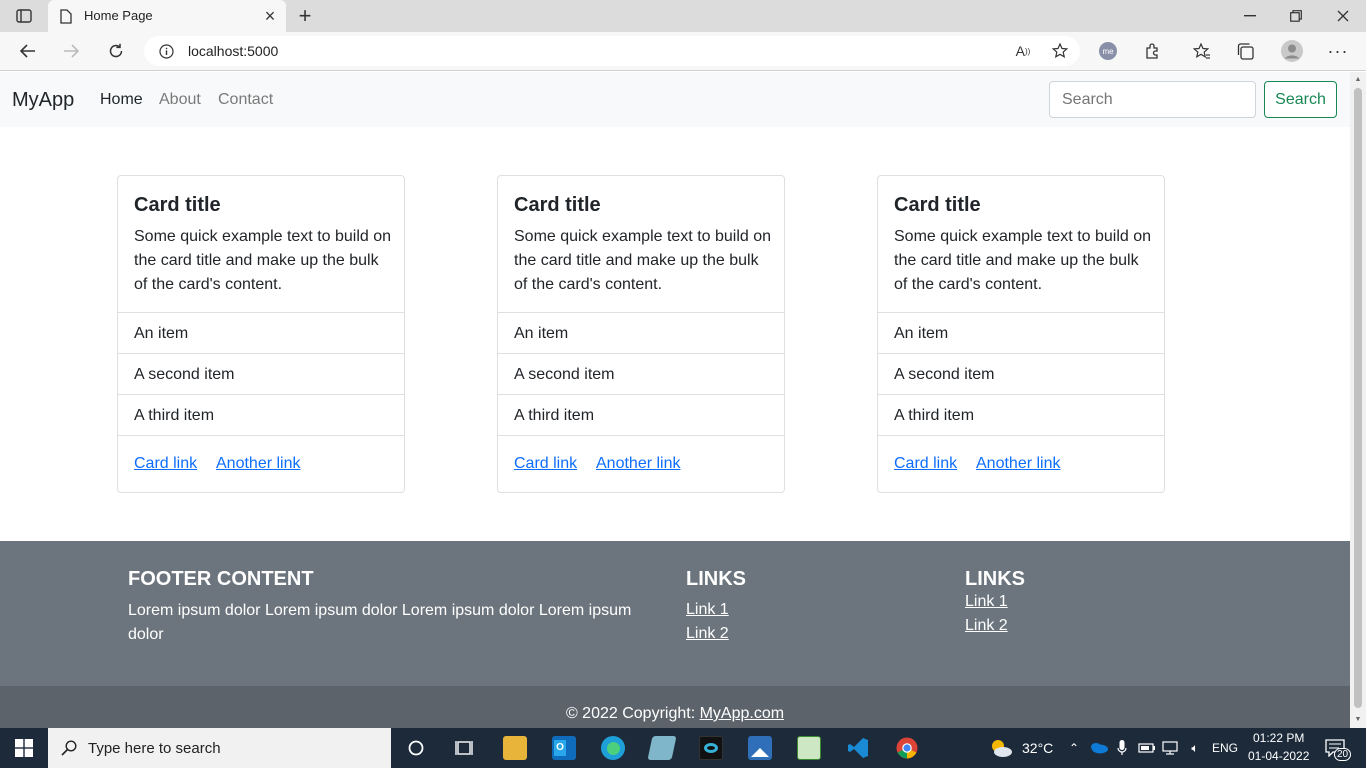  I want to click on windows-start-icon, so click(24, 748).